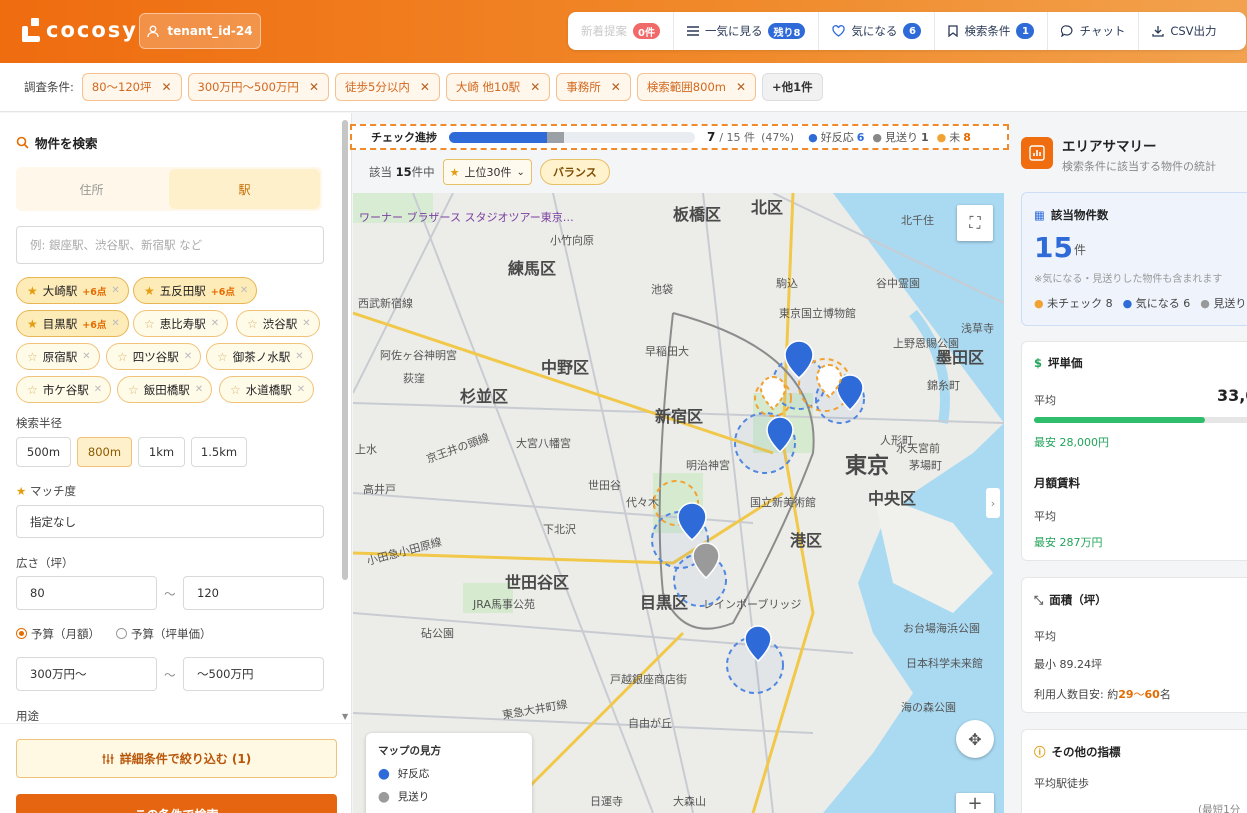  I want to click on condition-chip: 300万円〜500万円 ✕, so click(258, 87).